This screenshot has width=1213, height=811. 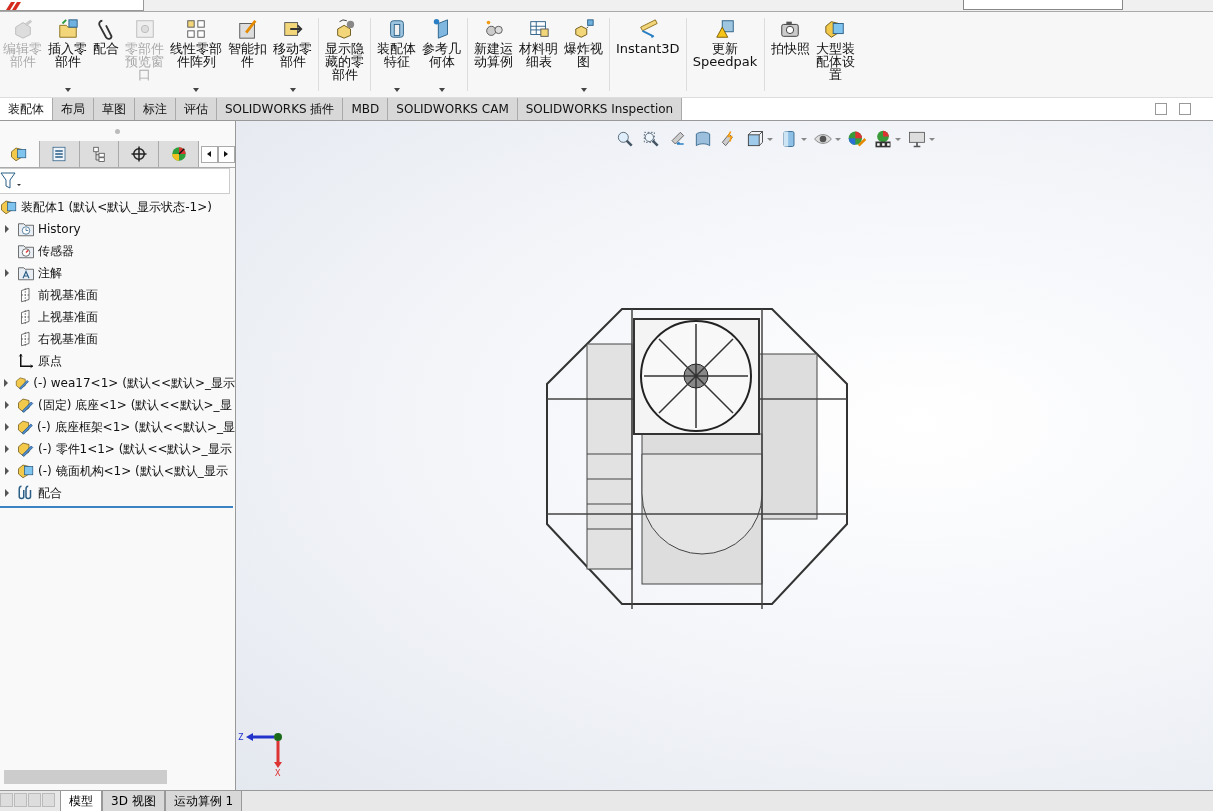 I want to click on window-icon, so click(x=144, y=29).